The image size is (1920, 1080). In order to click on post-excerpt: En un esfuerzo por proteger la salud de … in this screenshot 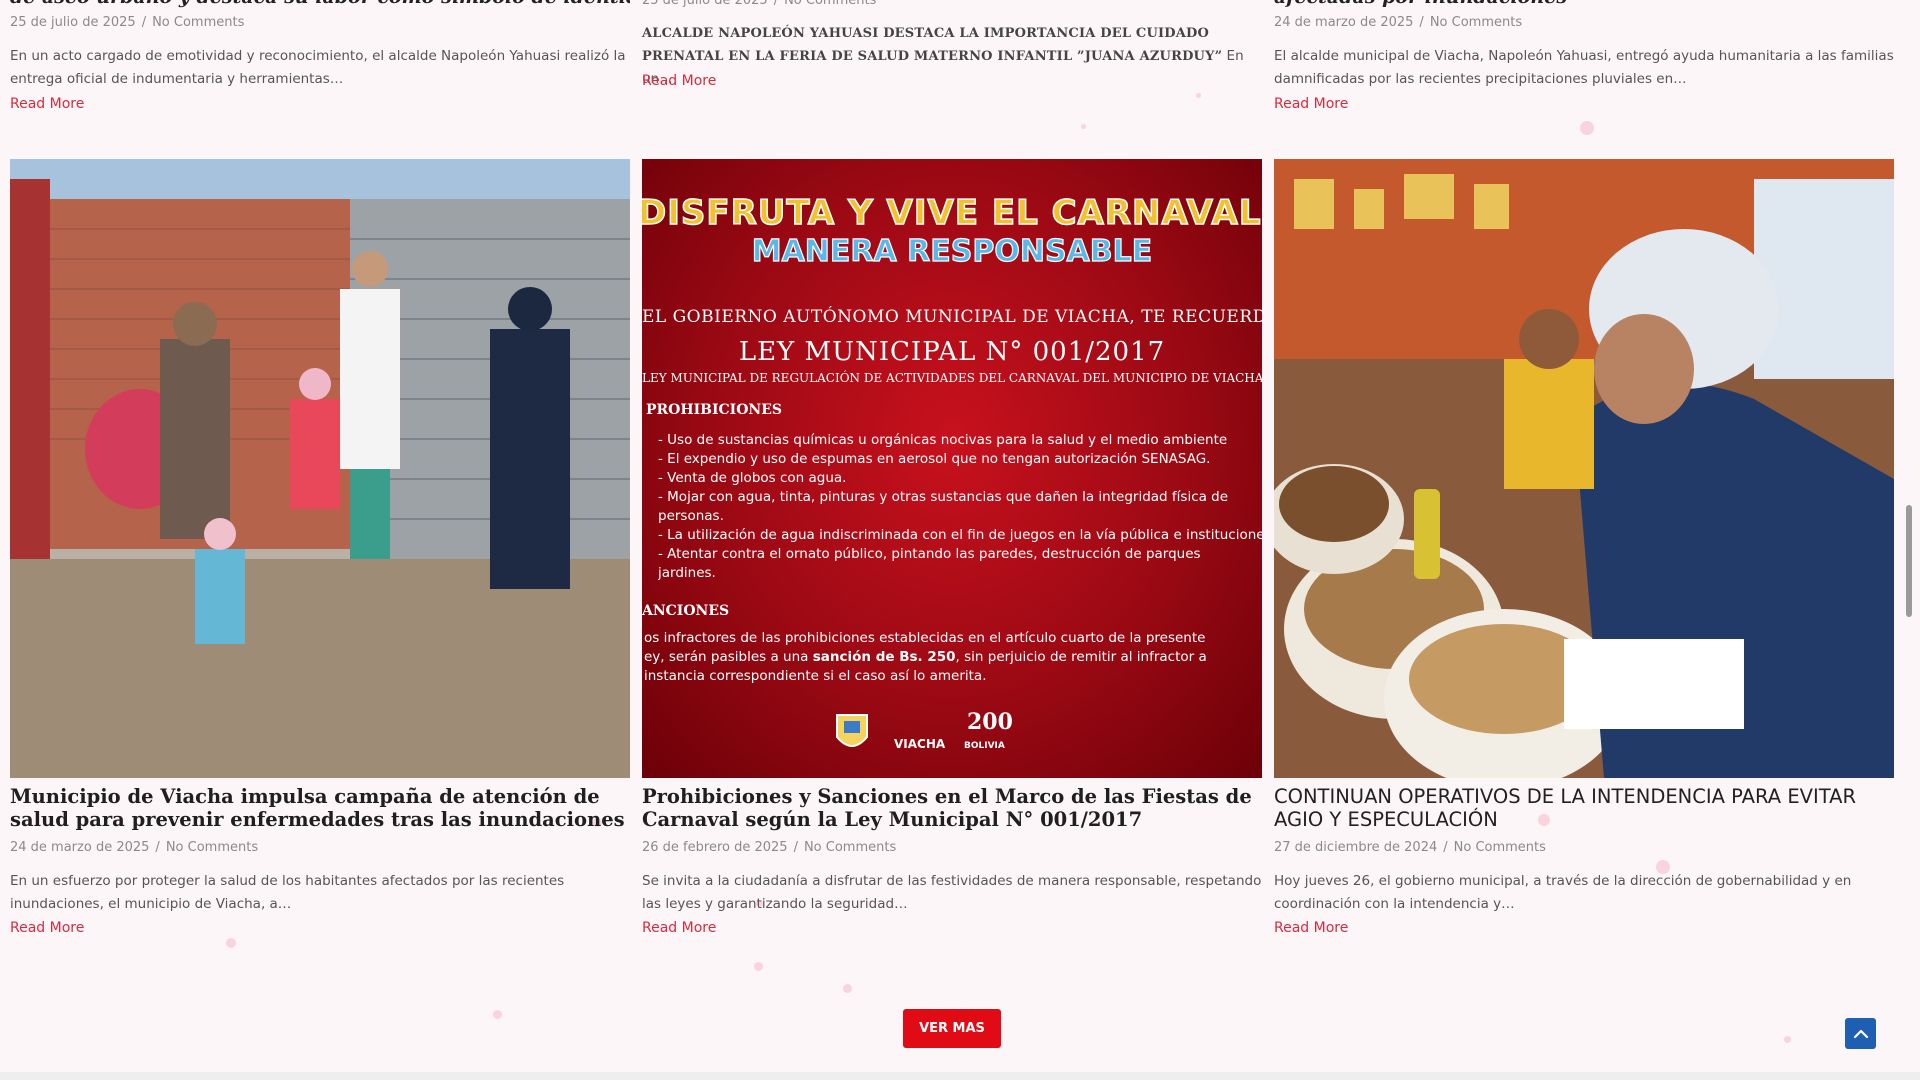, I will do `click(287, 892)`.